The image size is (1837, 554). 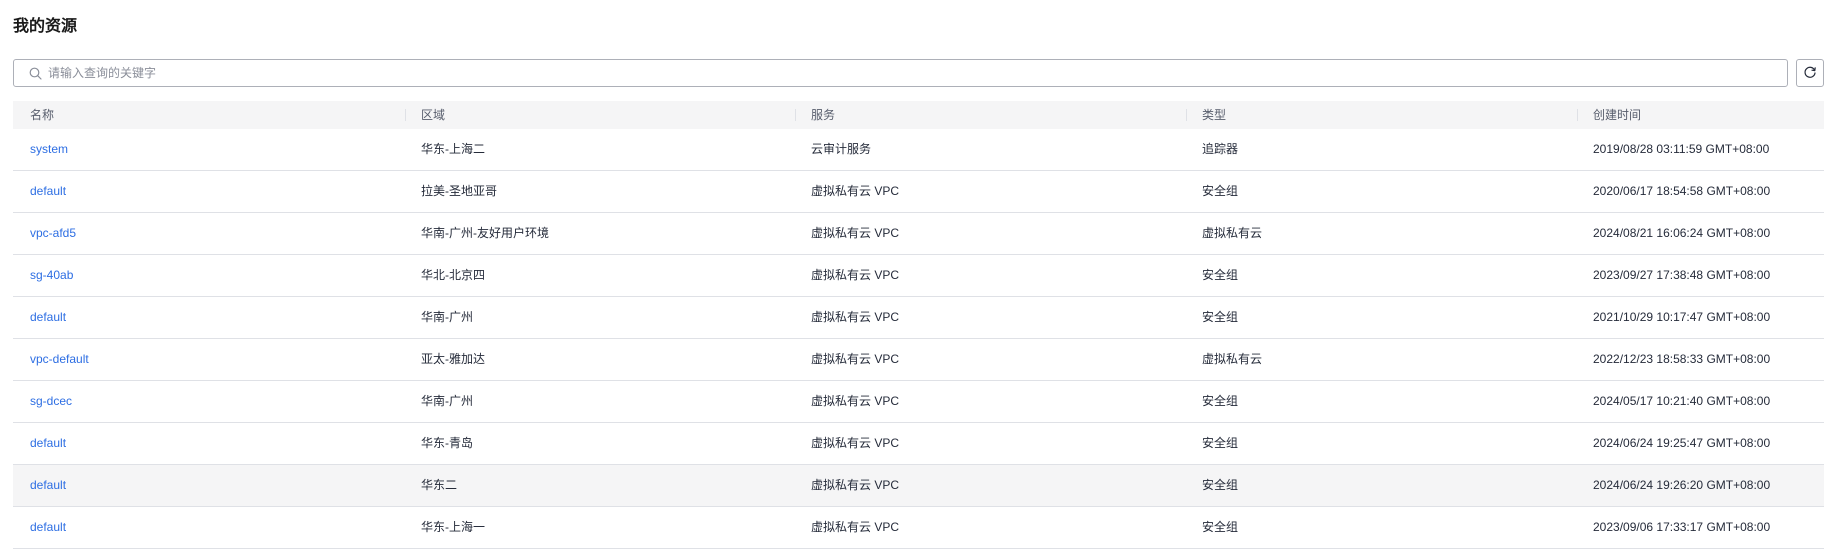 I want to click on refresh-icon, so click(x=1810, y=73).